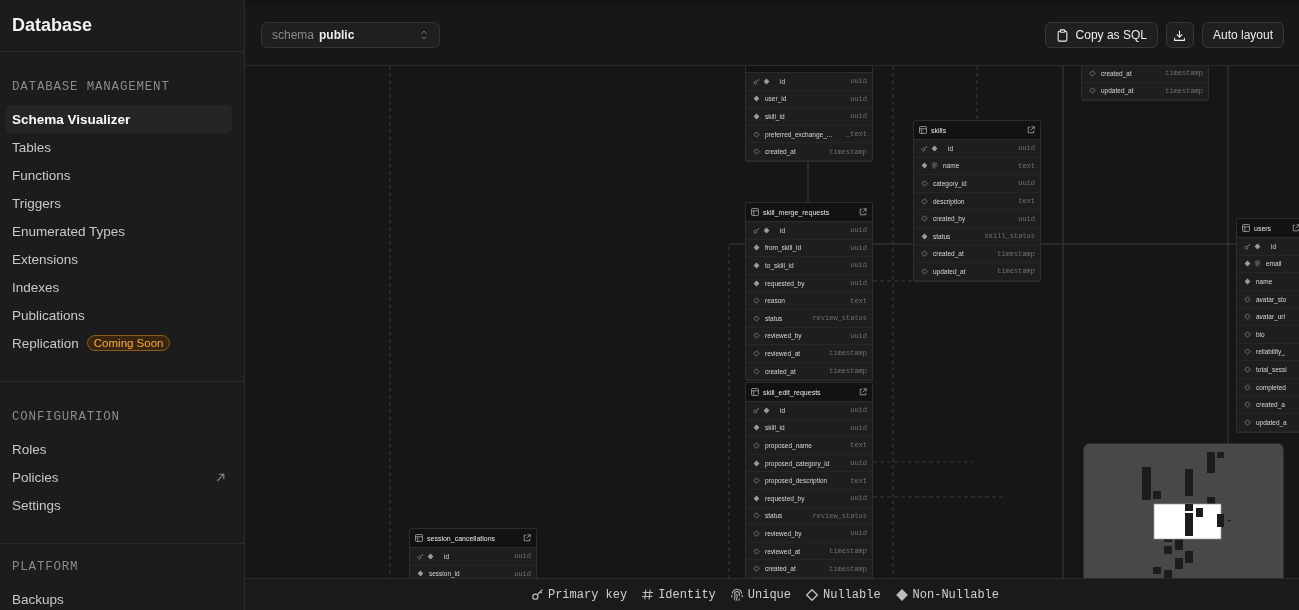 Image resolution: width=1299 pixels, height=610 pixels. Describe the element at coordinates (119, 203) in the screenshot. I see `sidebar-item: Triggers` at that location.